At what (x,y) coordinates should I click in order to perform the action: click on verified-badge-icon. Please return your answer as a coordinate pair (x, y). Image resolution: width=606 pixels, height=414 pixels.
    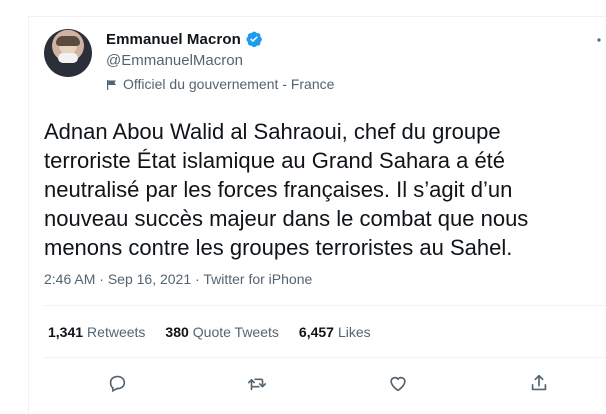
    Looking at the image, I should click on (254, 39).